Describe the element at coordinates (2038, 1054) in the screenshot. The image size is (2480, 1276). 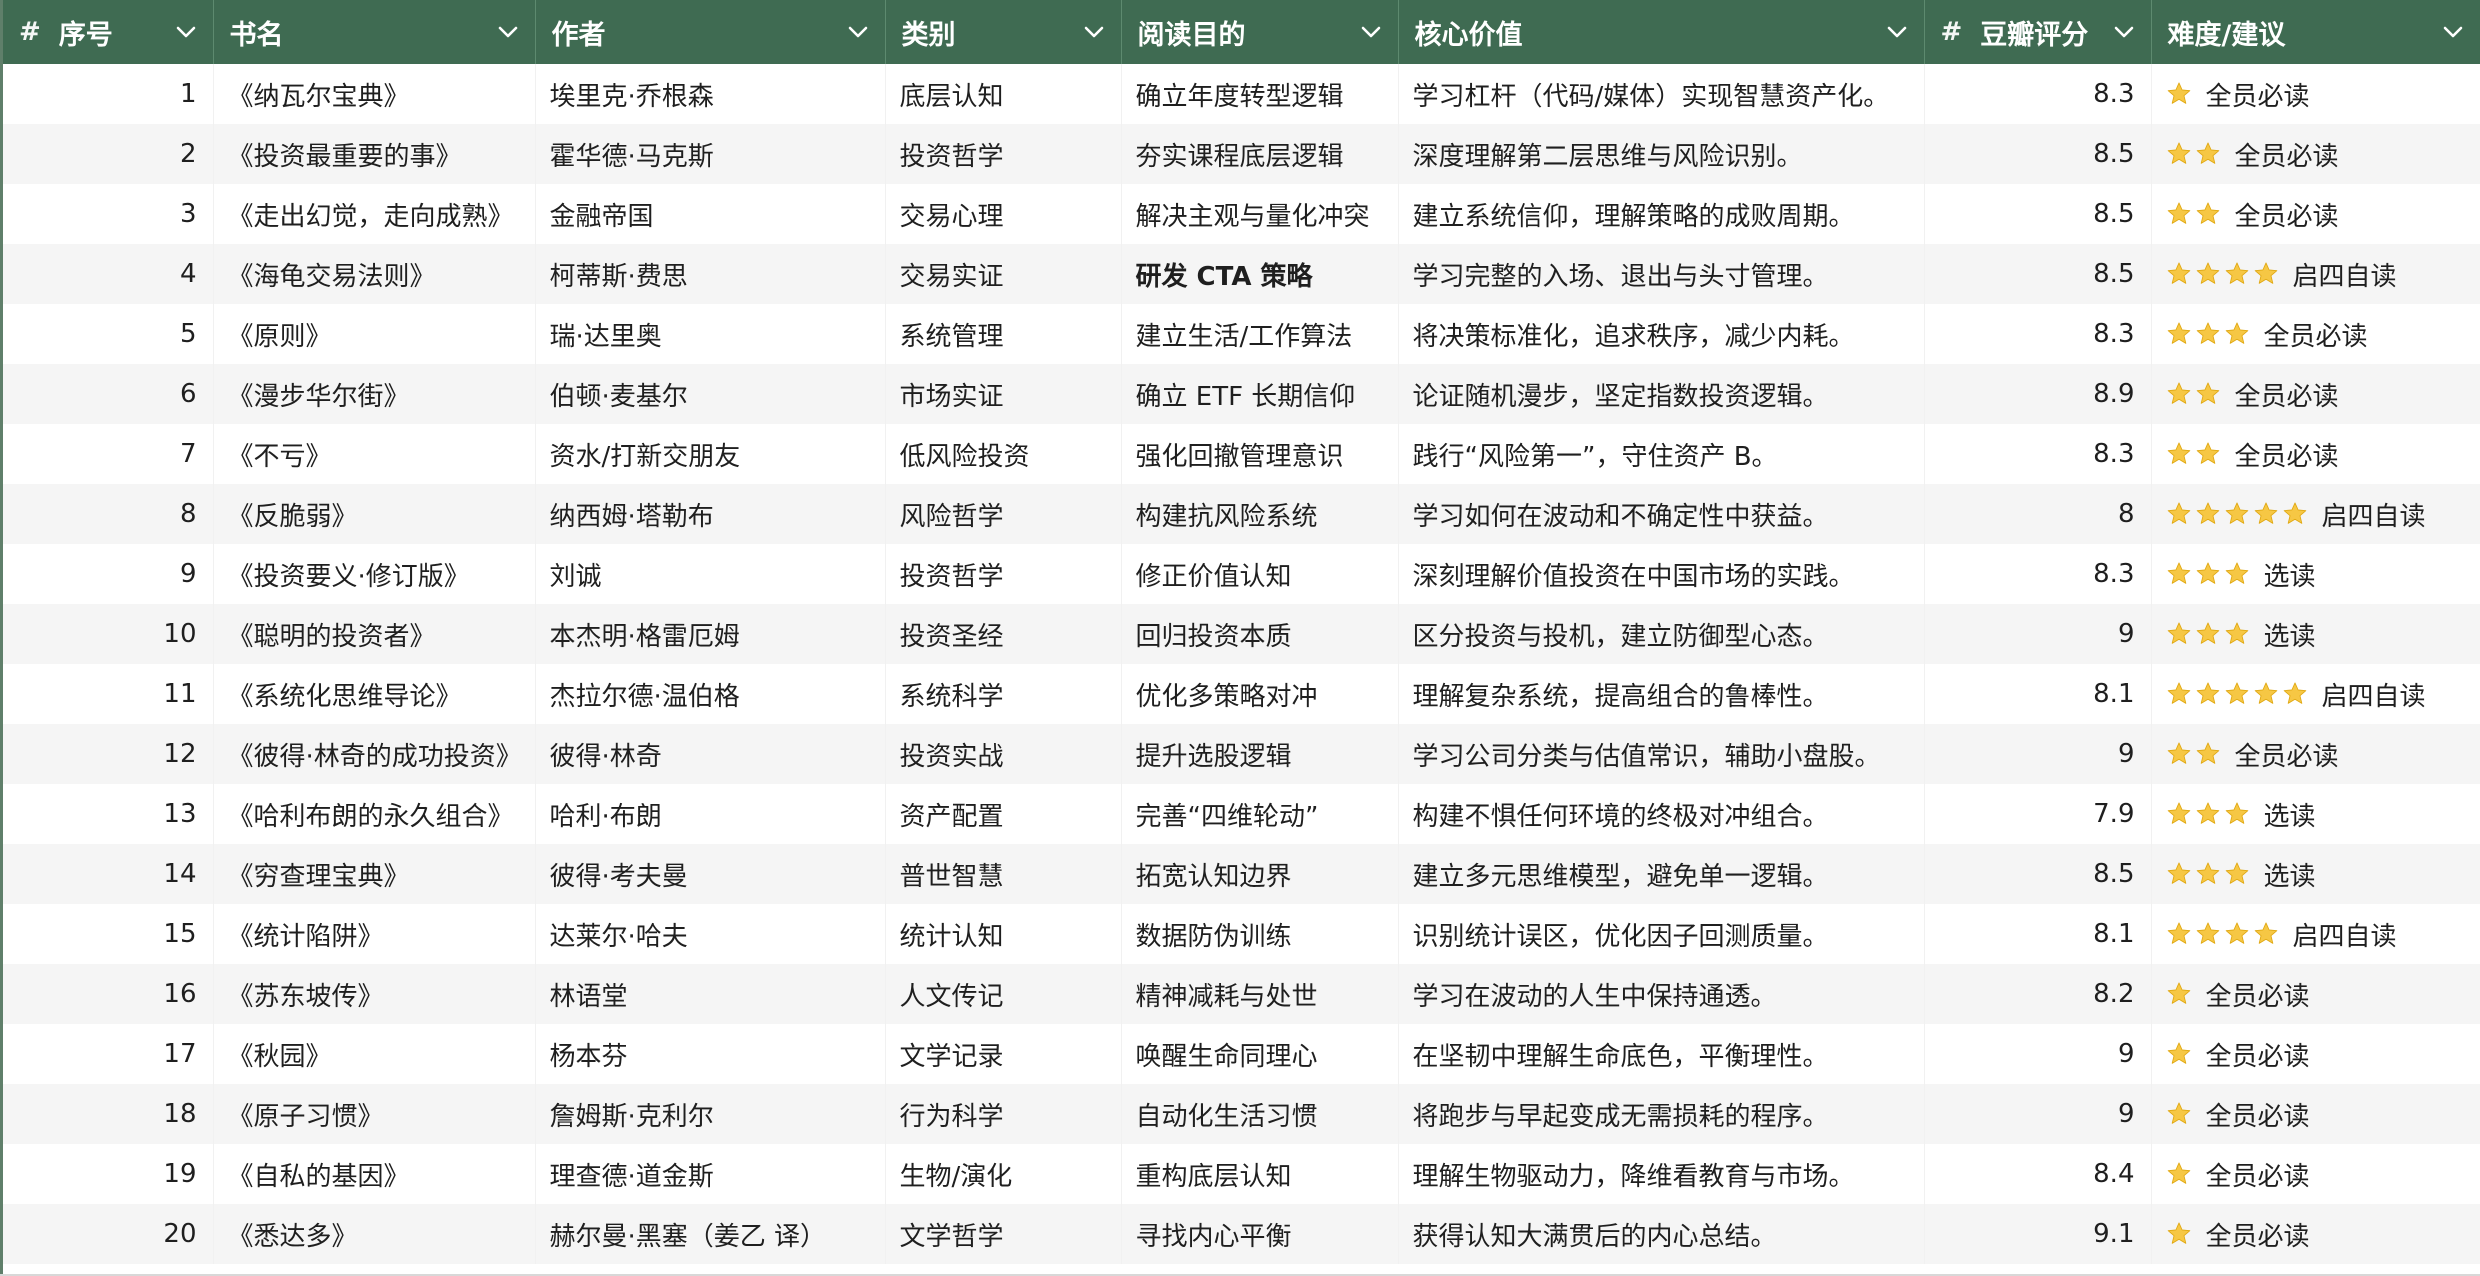
I see `cell-score: 9` at that location.